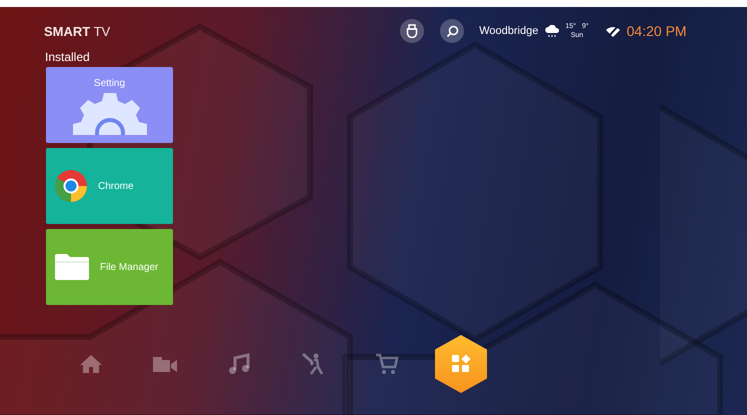 Image resolution: width=747 pixels, height=415 pixels. I want to click on search-button, so click(452, 31).